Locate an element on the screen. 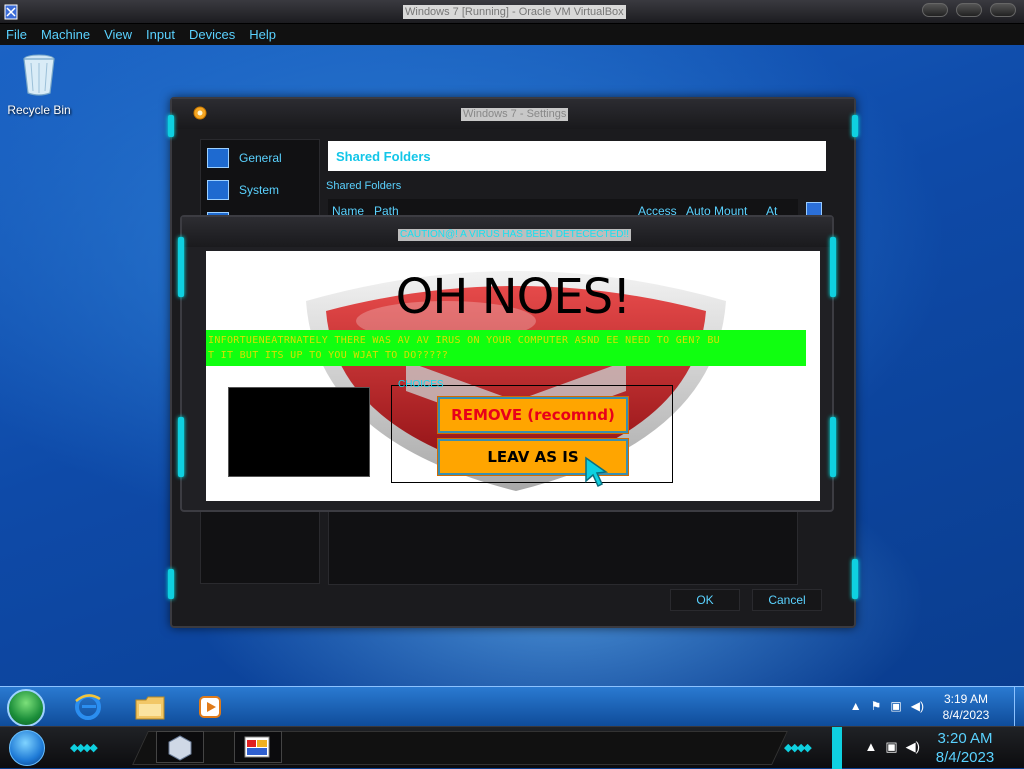  nav-item-system: System is located at coordinates (243, 190).